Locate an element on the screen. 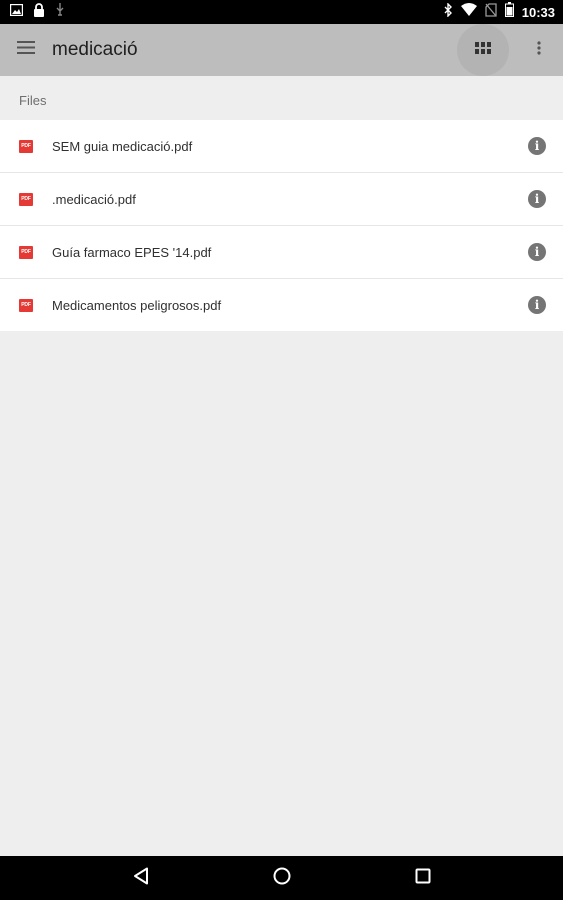  menu-button is located at coordinates (26, 50).